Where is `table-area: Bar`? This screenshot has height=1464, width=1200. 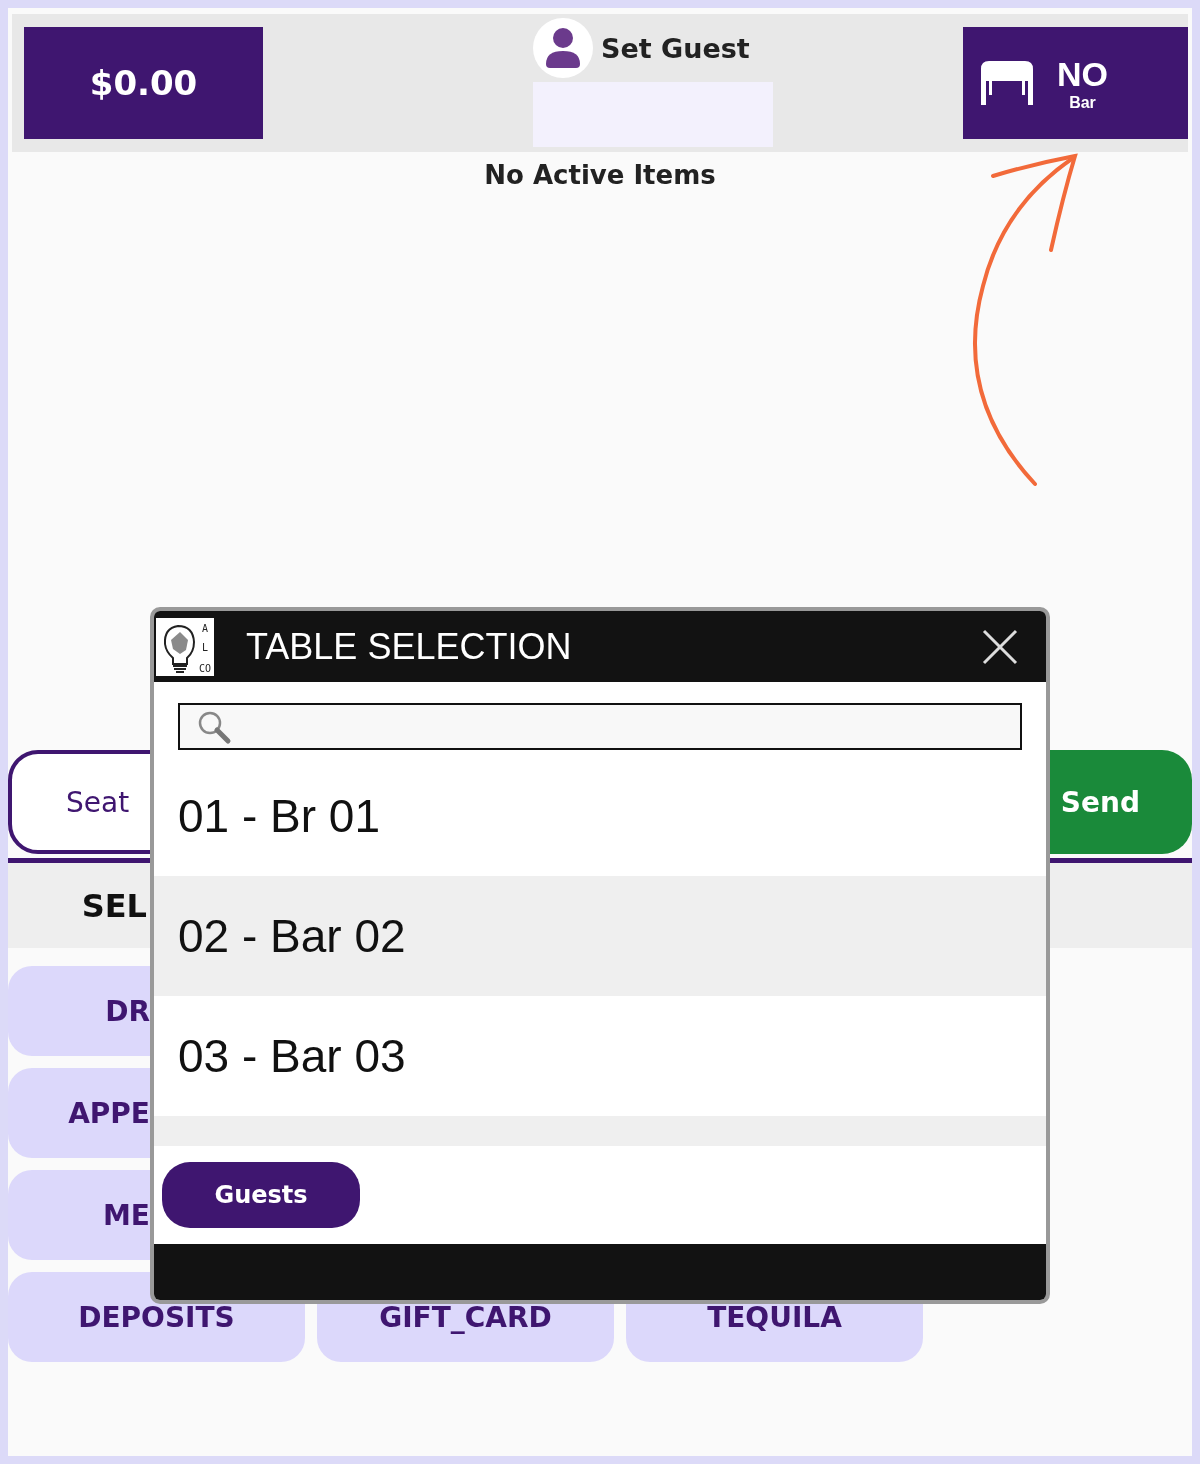 table-area: Bar is located at coordinates (1082, 102).